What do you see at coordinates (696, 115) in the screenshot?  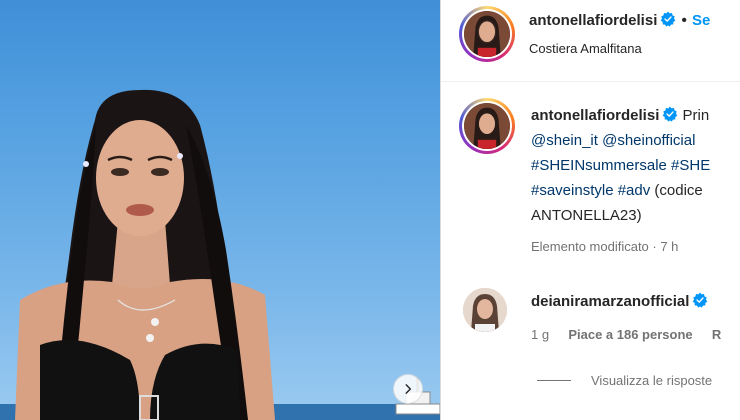 I see `caption-text-start: Prin` at bounding box center [696, 115].